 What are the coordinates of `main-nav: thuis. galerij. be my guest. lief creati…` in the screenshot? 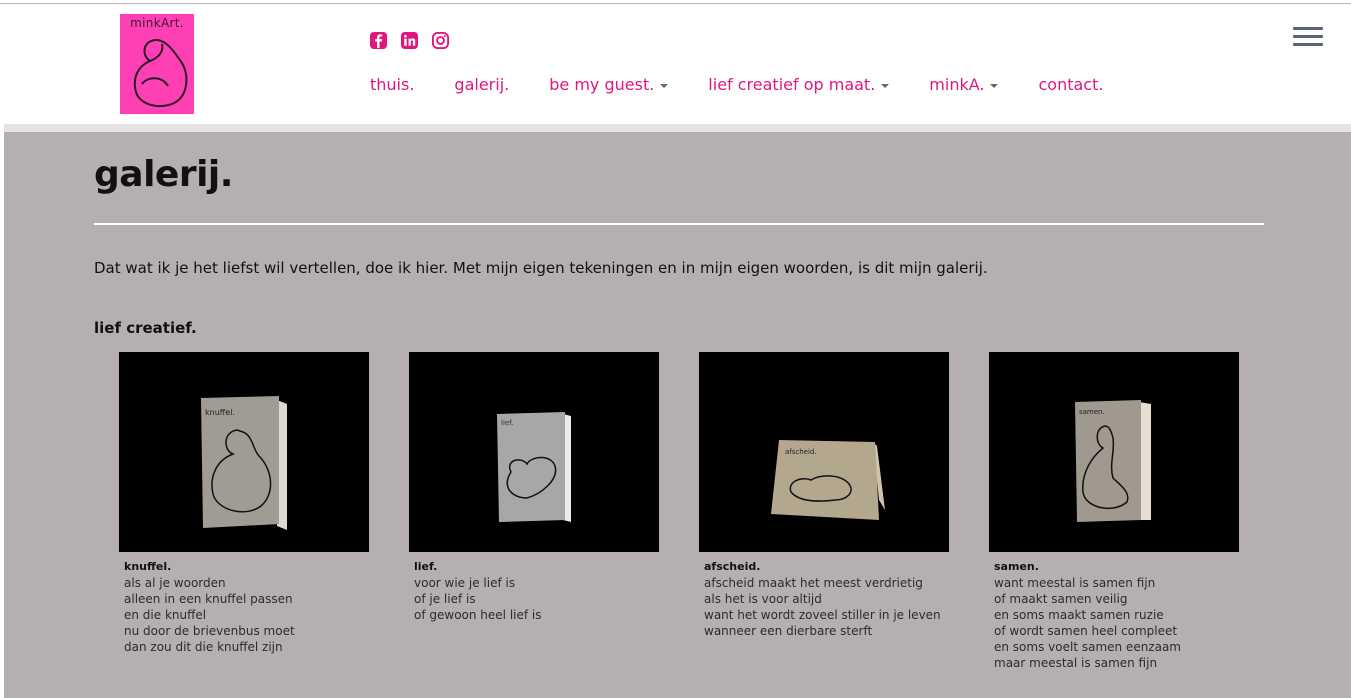 It's located at (756, 84).